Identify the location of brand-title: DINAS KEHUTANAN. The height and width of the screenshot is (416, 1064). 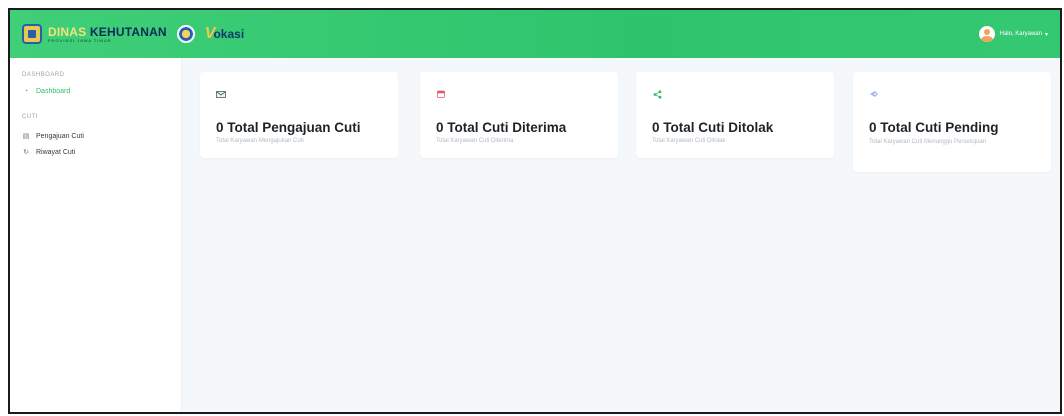
(107, 32).